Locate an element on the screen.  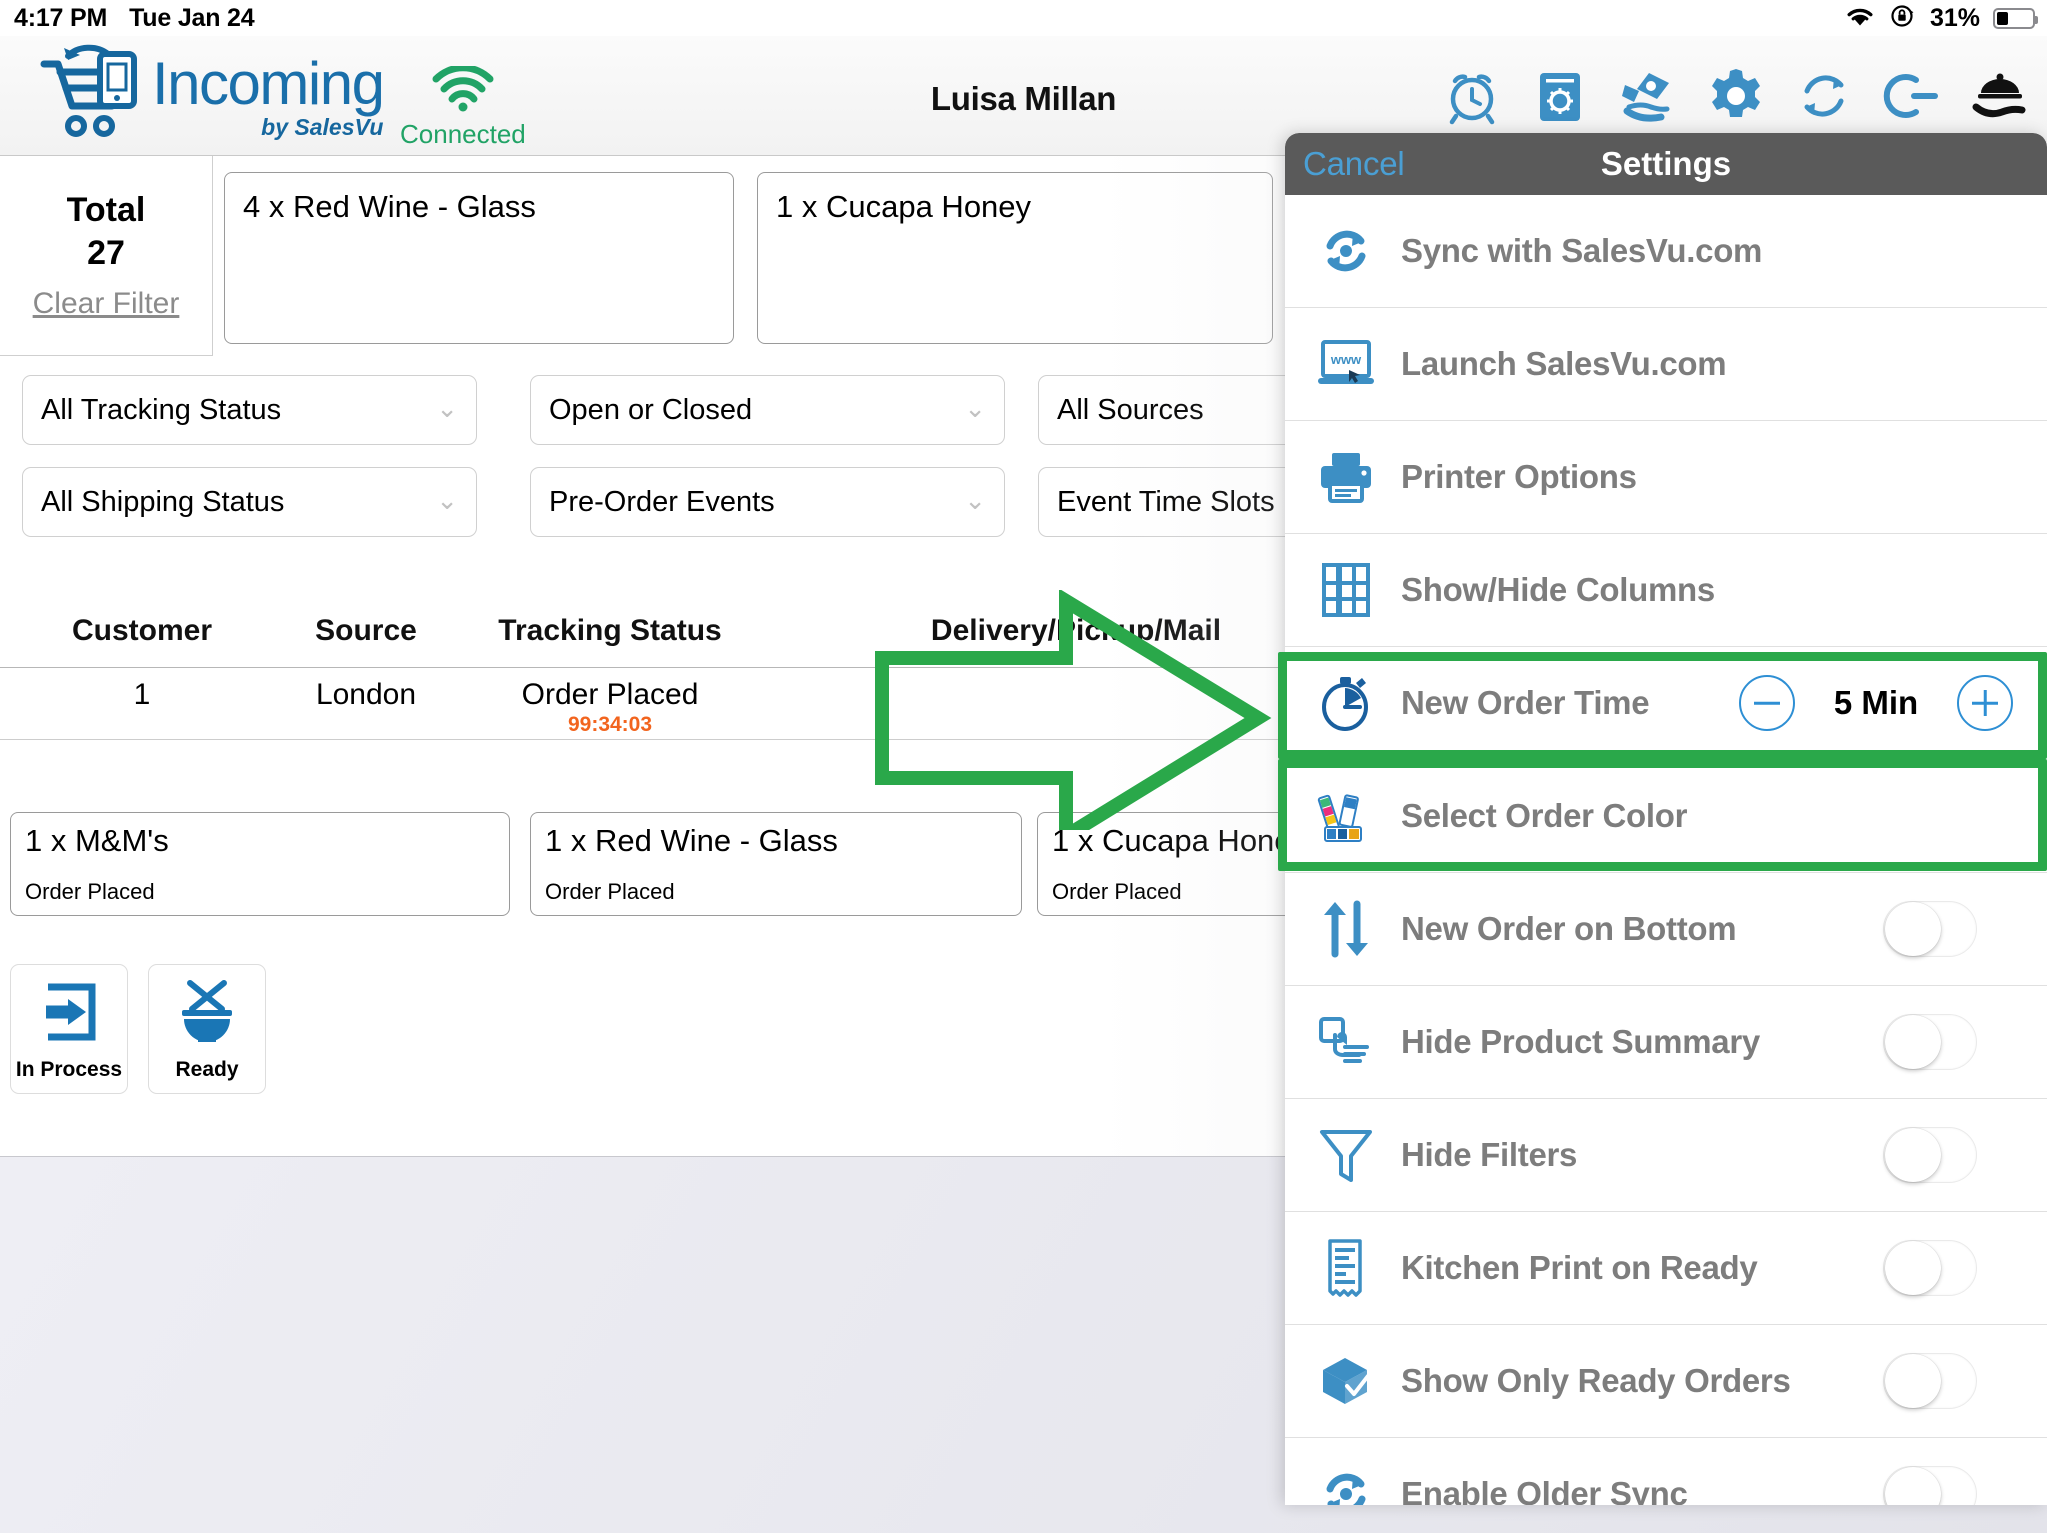
device-settings-icon is located at coordinates (1560, 96).